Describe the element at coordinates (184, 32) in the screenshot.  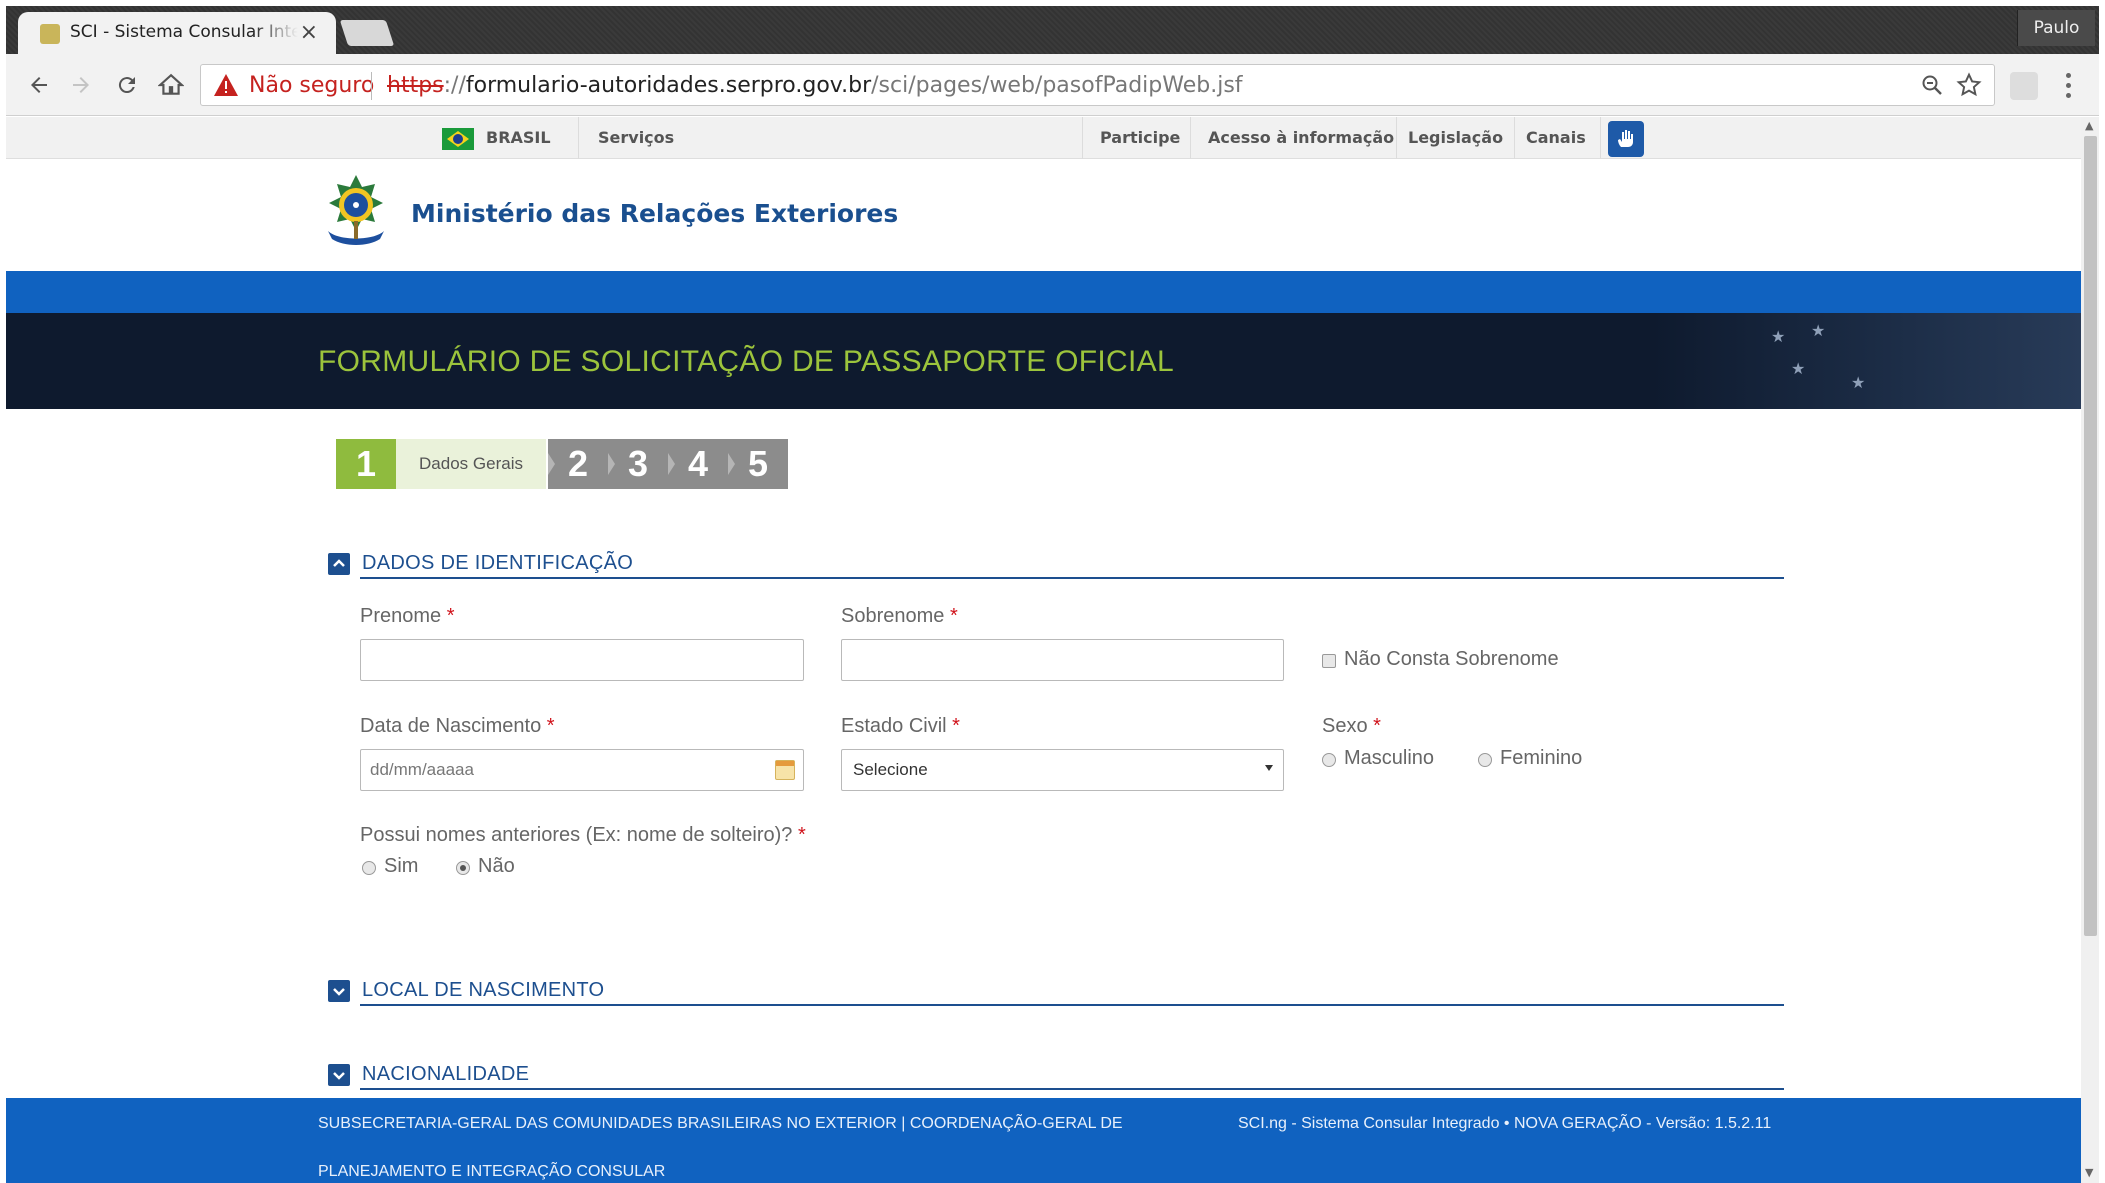
I see `tab-title: SCI - Sistema Consular Integrado` at that location.